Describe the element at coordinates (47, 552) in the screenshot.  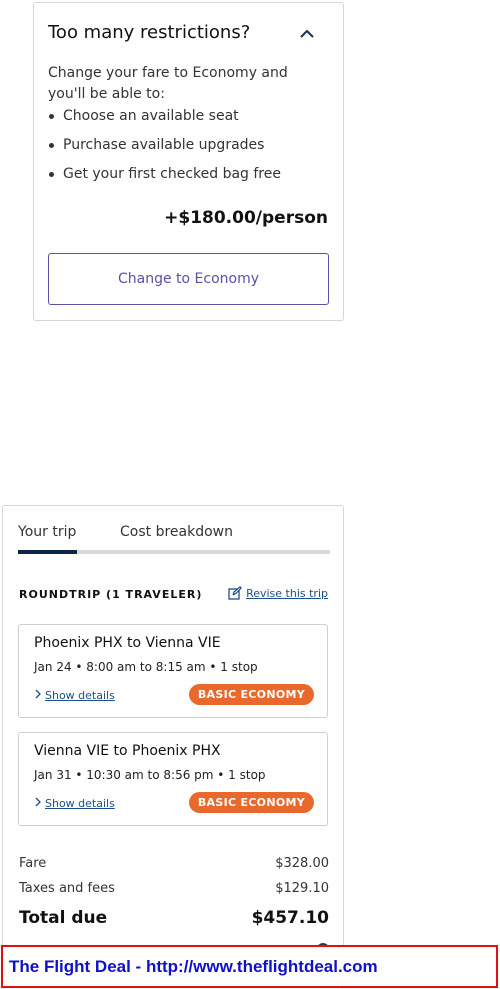
I see `tab-active-indicator` at that location.